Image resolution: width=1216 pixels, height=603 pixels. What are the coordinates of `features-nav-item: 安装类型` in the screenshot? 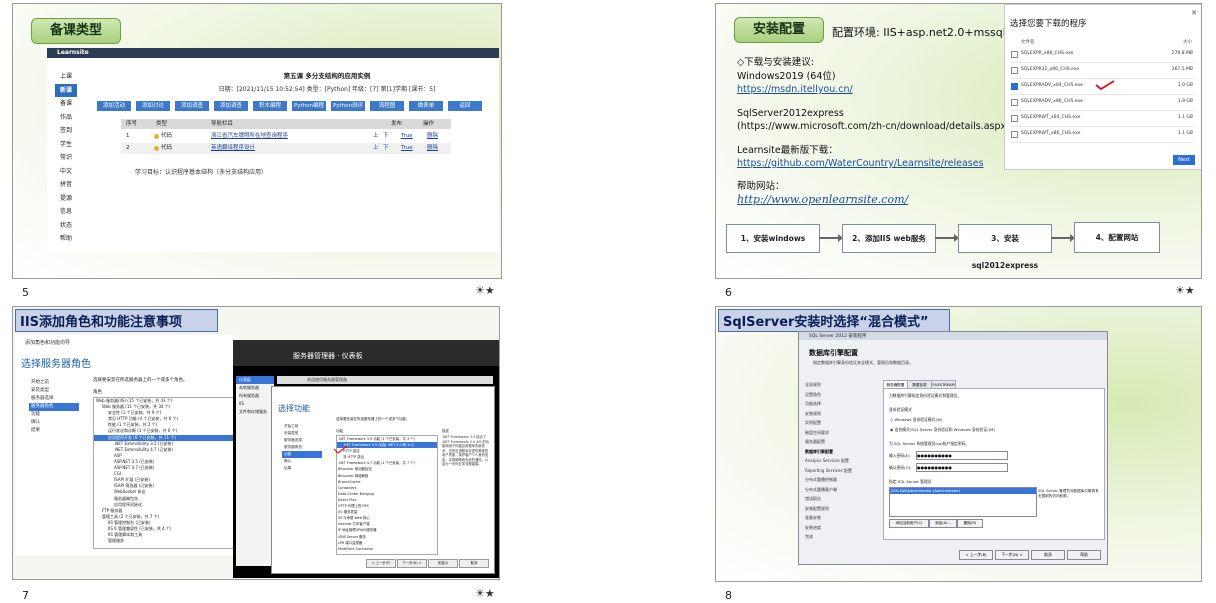 It's located at (302, 433).